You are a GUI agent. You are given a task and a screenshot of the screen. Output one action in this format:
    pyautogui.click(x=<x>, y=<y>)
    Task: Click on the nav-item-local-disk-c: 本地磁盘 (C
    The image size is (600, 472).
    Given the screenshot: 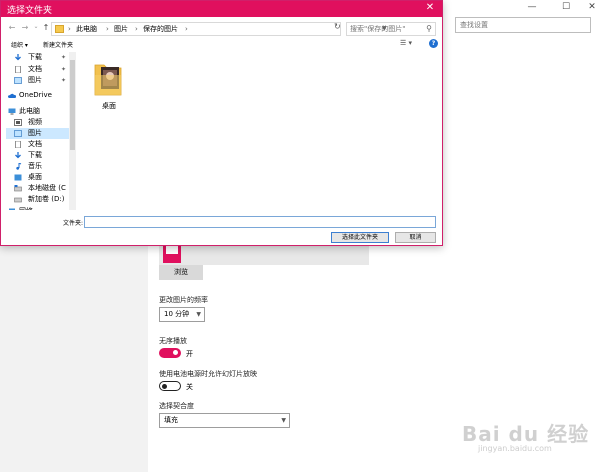 What is the action you would take?
    pyautogui.click(x=37, y=188)
    